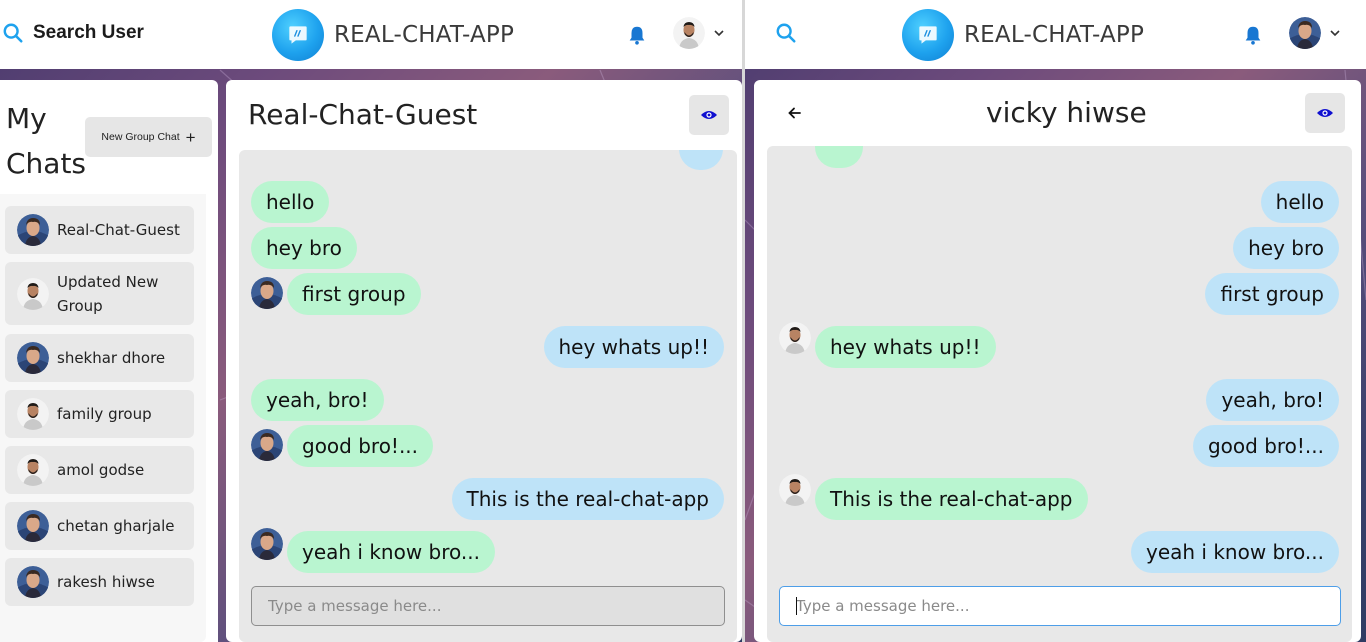 Image resolution: width=1366 pixels, height=642 pixels. I want to click on chat-item-name: amol godse, so click(101, 470).